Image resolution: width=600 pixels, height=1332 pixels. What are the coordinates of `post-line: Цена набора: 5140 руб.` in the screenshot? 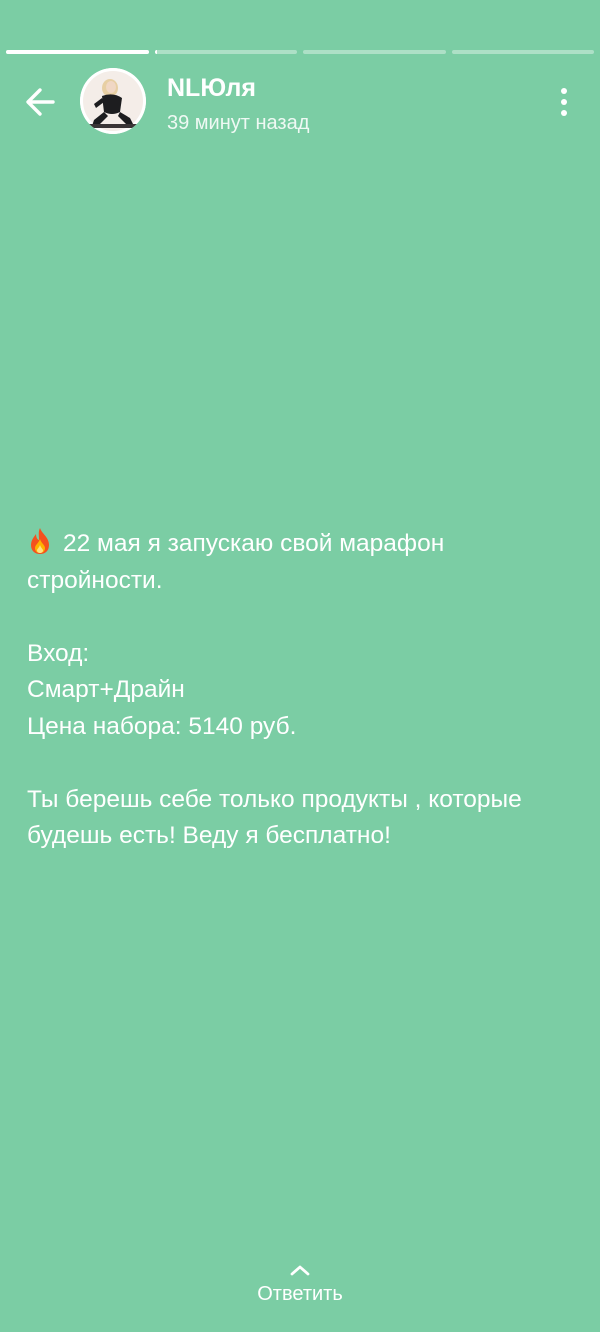 It's located at (162, 726).